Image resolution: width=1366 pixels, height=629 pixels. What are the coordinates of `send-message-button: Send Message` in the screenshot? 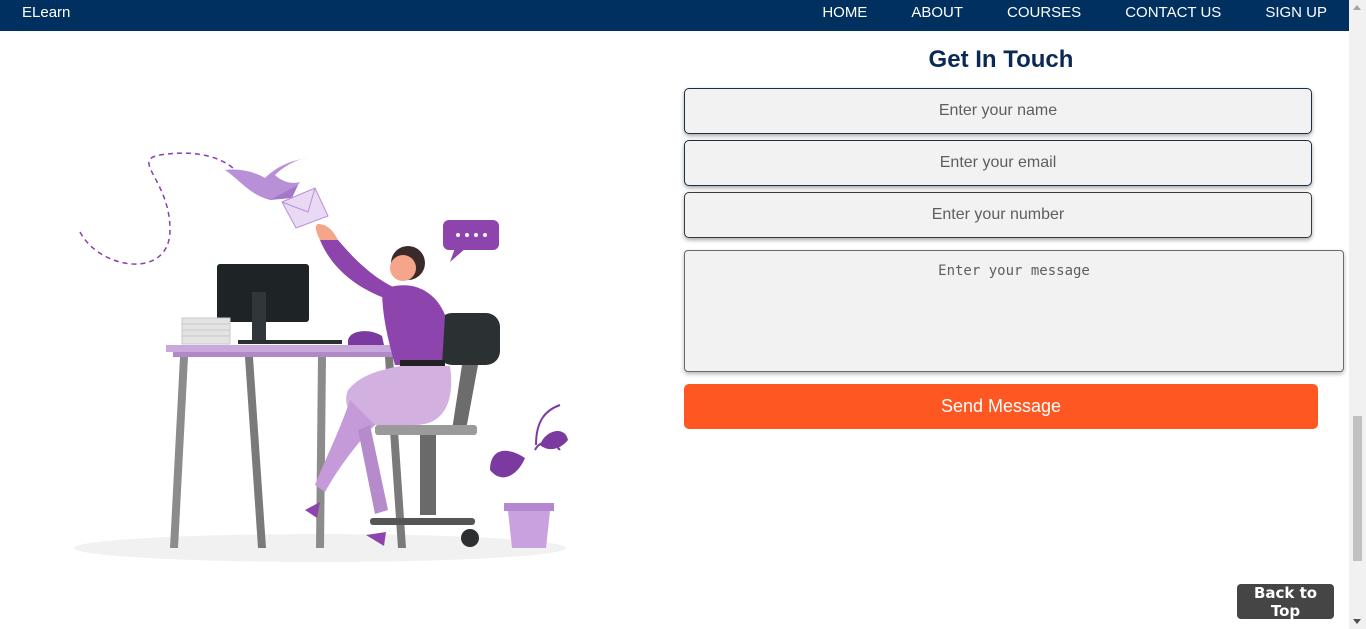 It's located at (1001, 406).